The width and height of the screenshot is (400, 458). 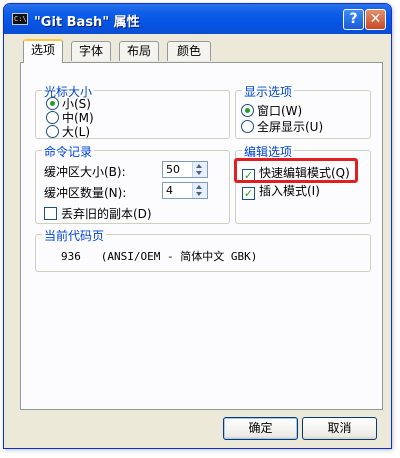 What do you see at coordinates (185, 190) in the screenshot?
I see `buffer-count-stepper: 4` at bounding box center [185, 190].